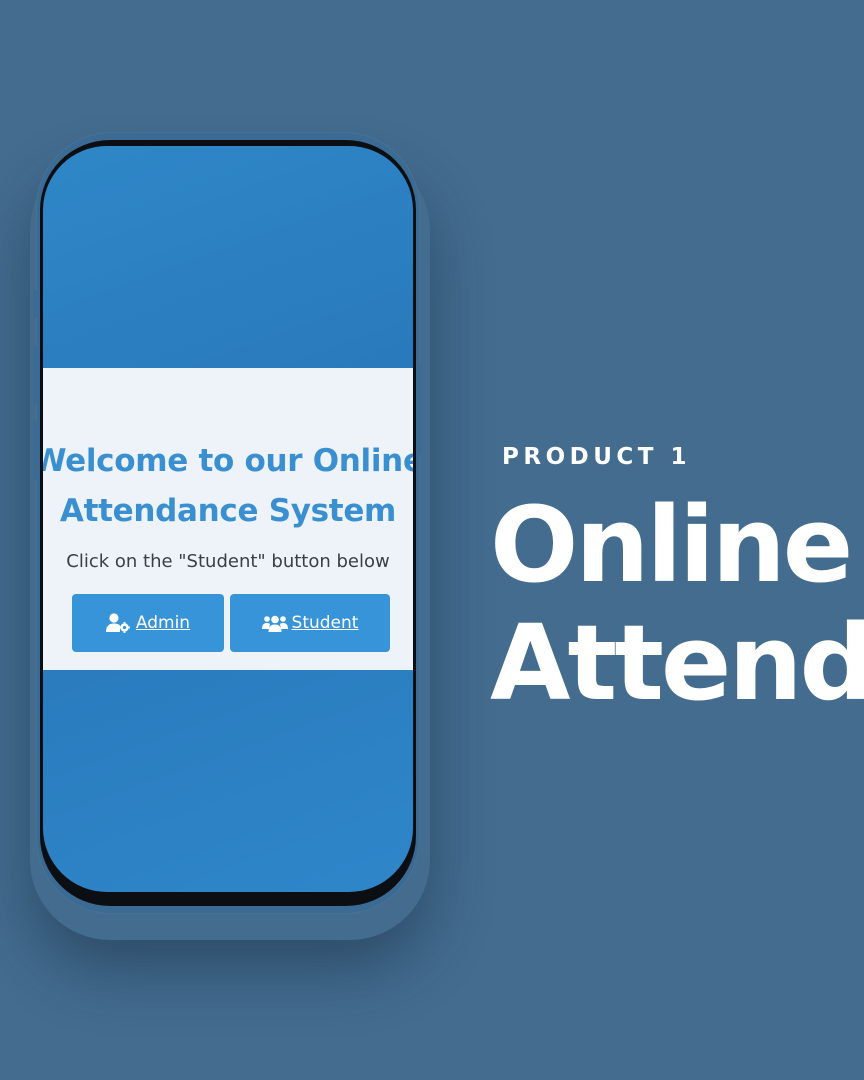  What do you see at coordinates (228, 486) in the screenshot?
I see `welcome-heading: Welcome to our Online Attendance System` at bounding box center [228, 486].